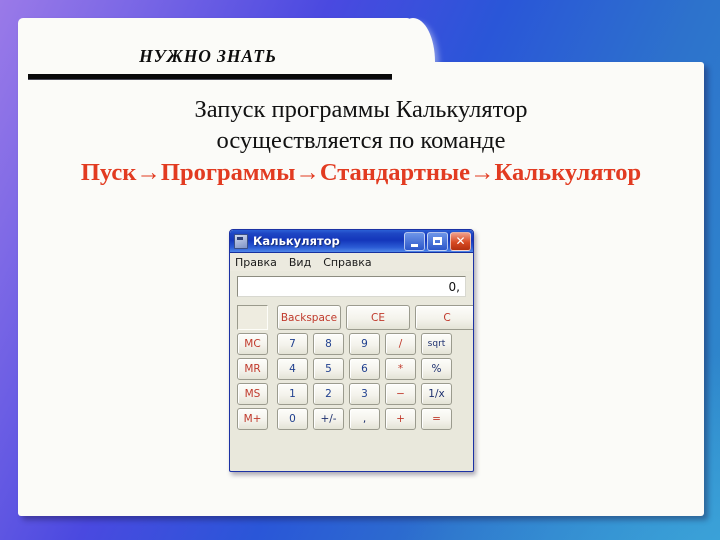 The width and height of the screenshot is (720, 540). What do you see at coordinates (378, 317) in the screenshot?
I see `calc-button-ce: CE` at bounding box center [378, 317].